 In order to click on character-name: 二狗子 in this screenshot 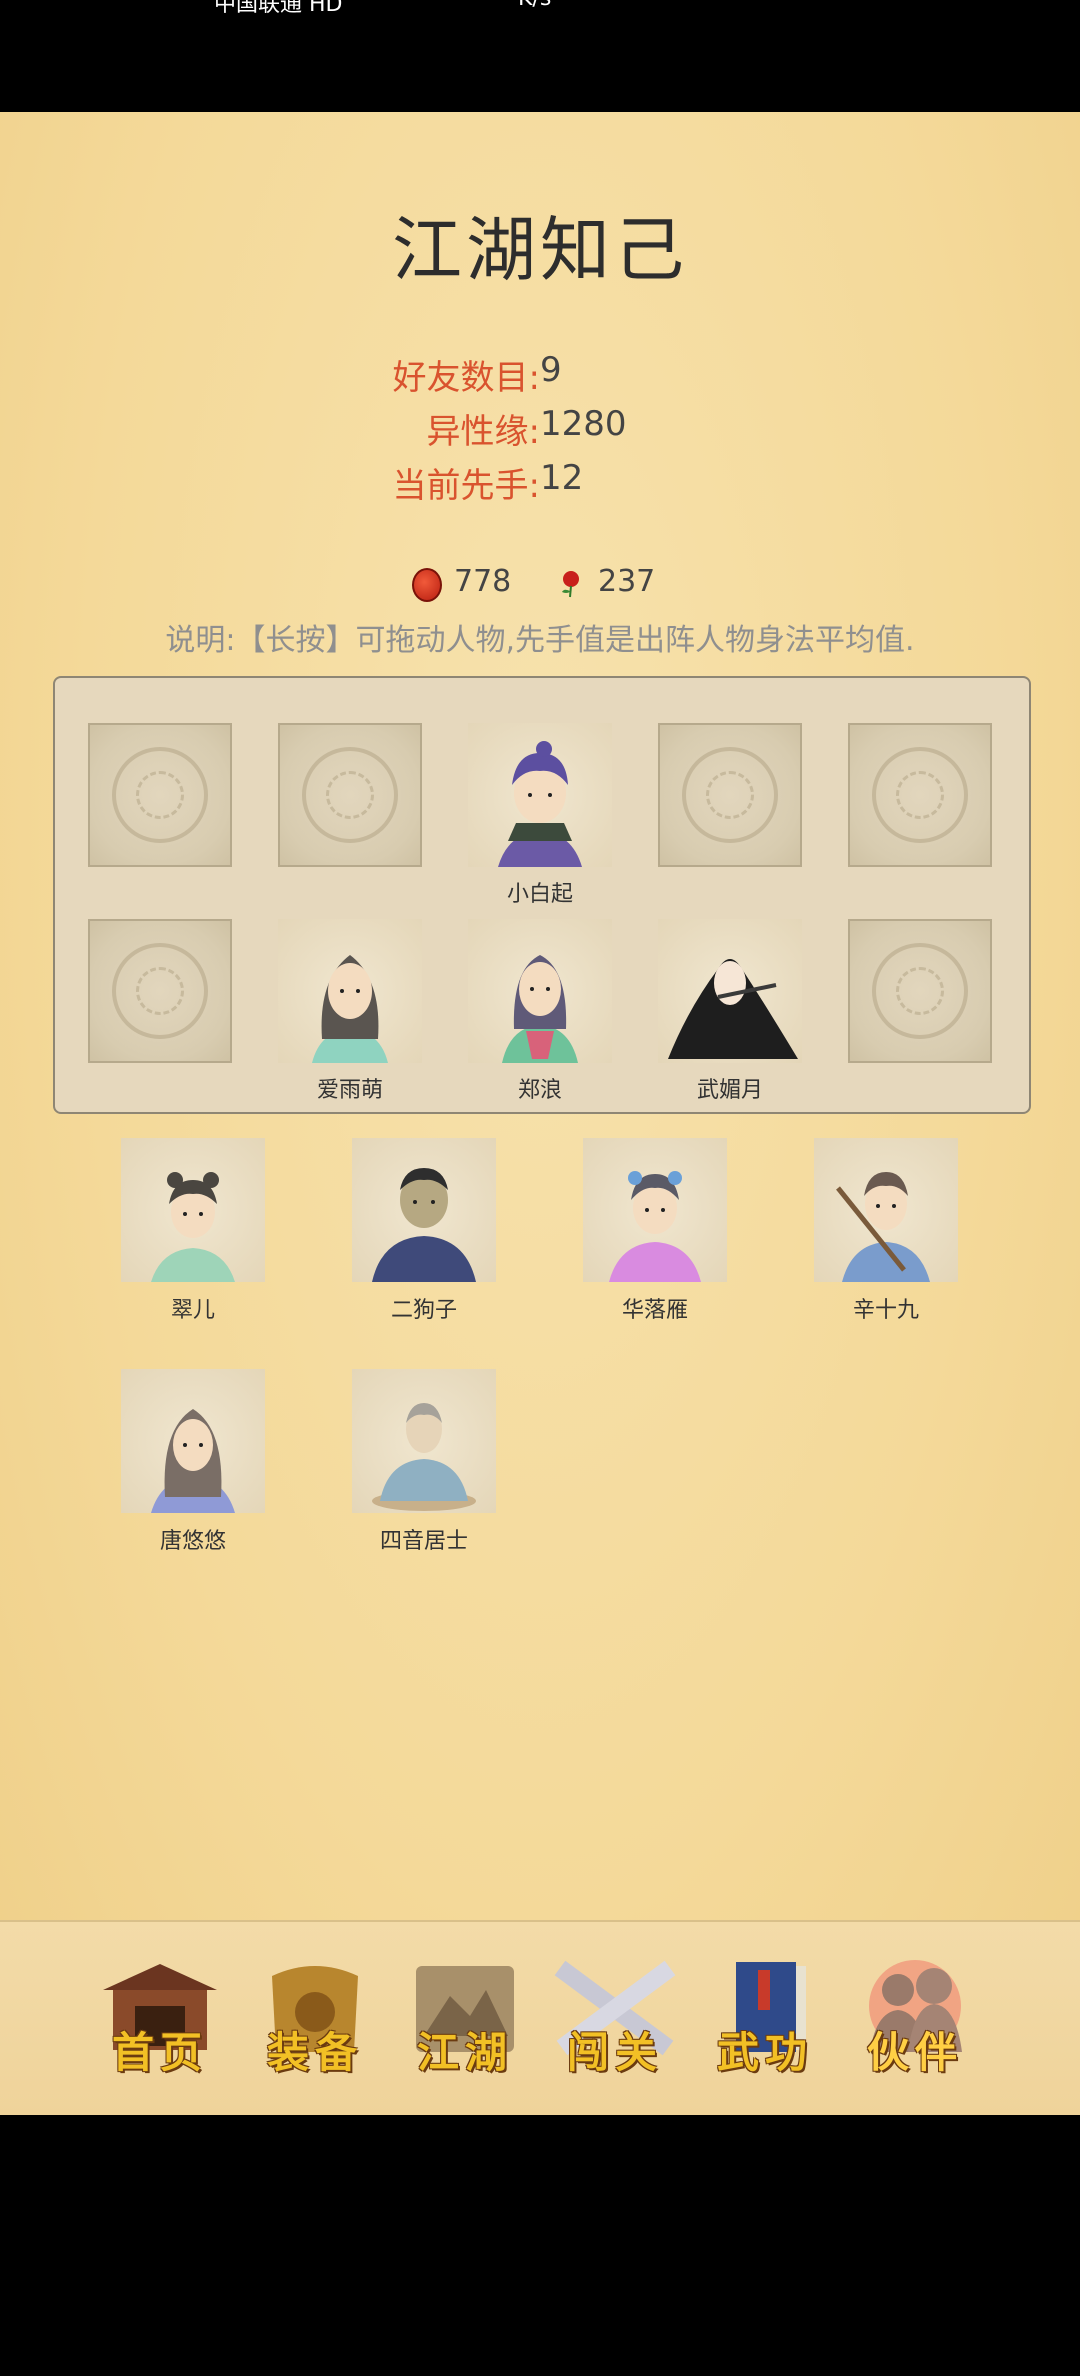, I will do `click(423, 1310)`.